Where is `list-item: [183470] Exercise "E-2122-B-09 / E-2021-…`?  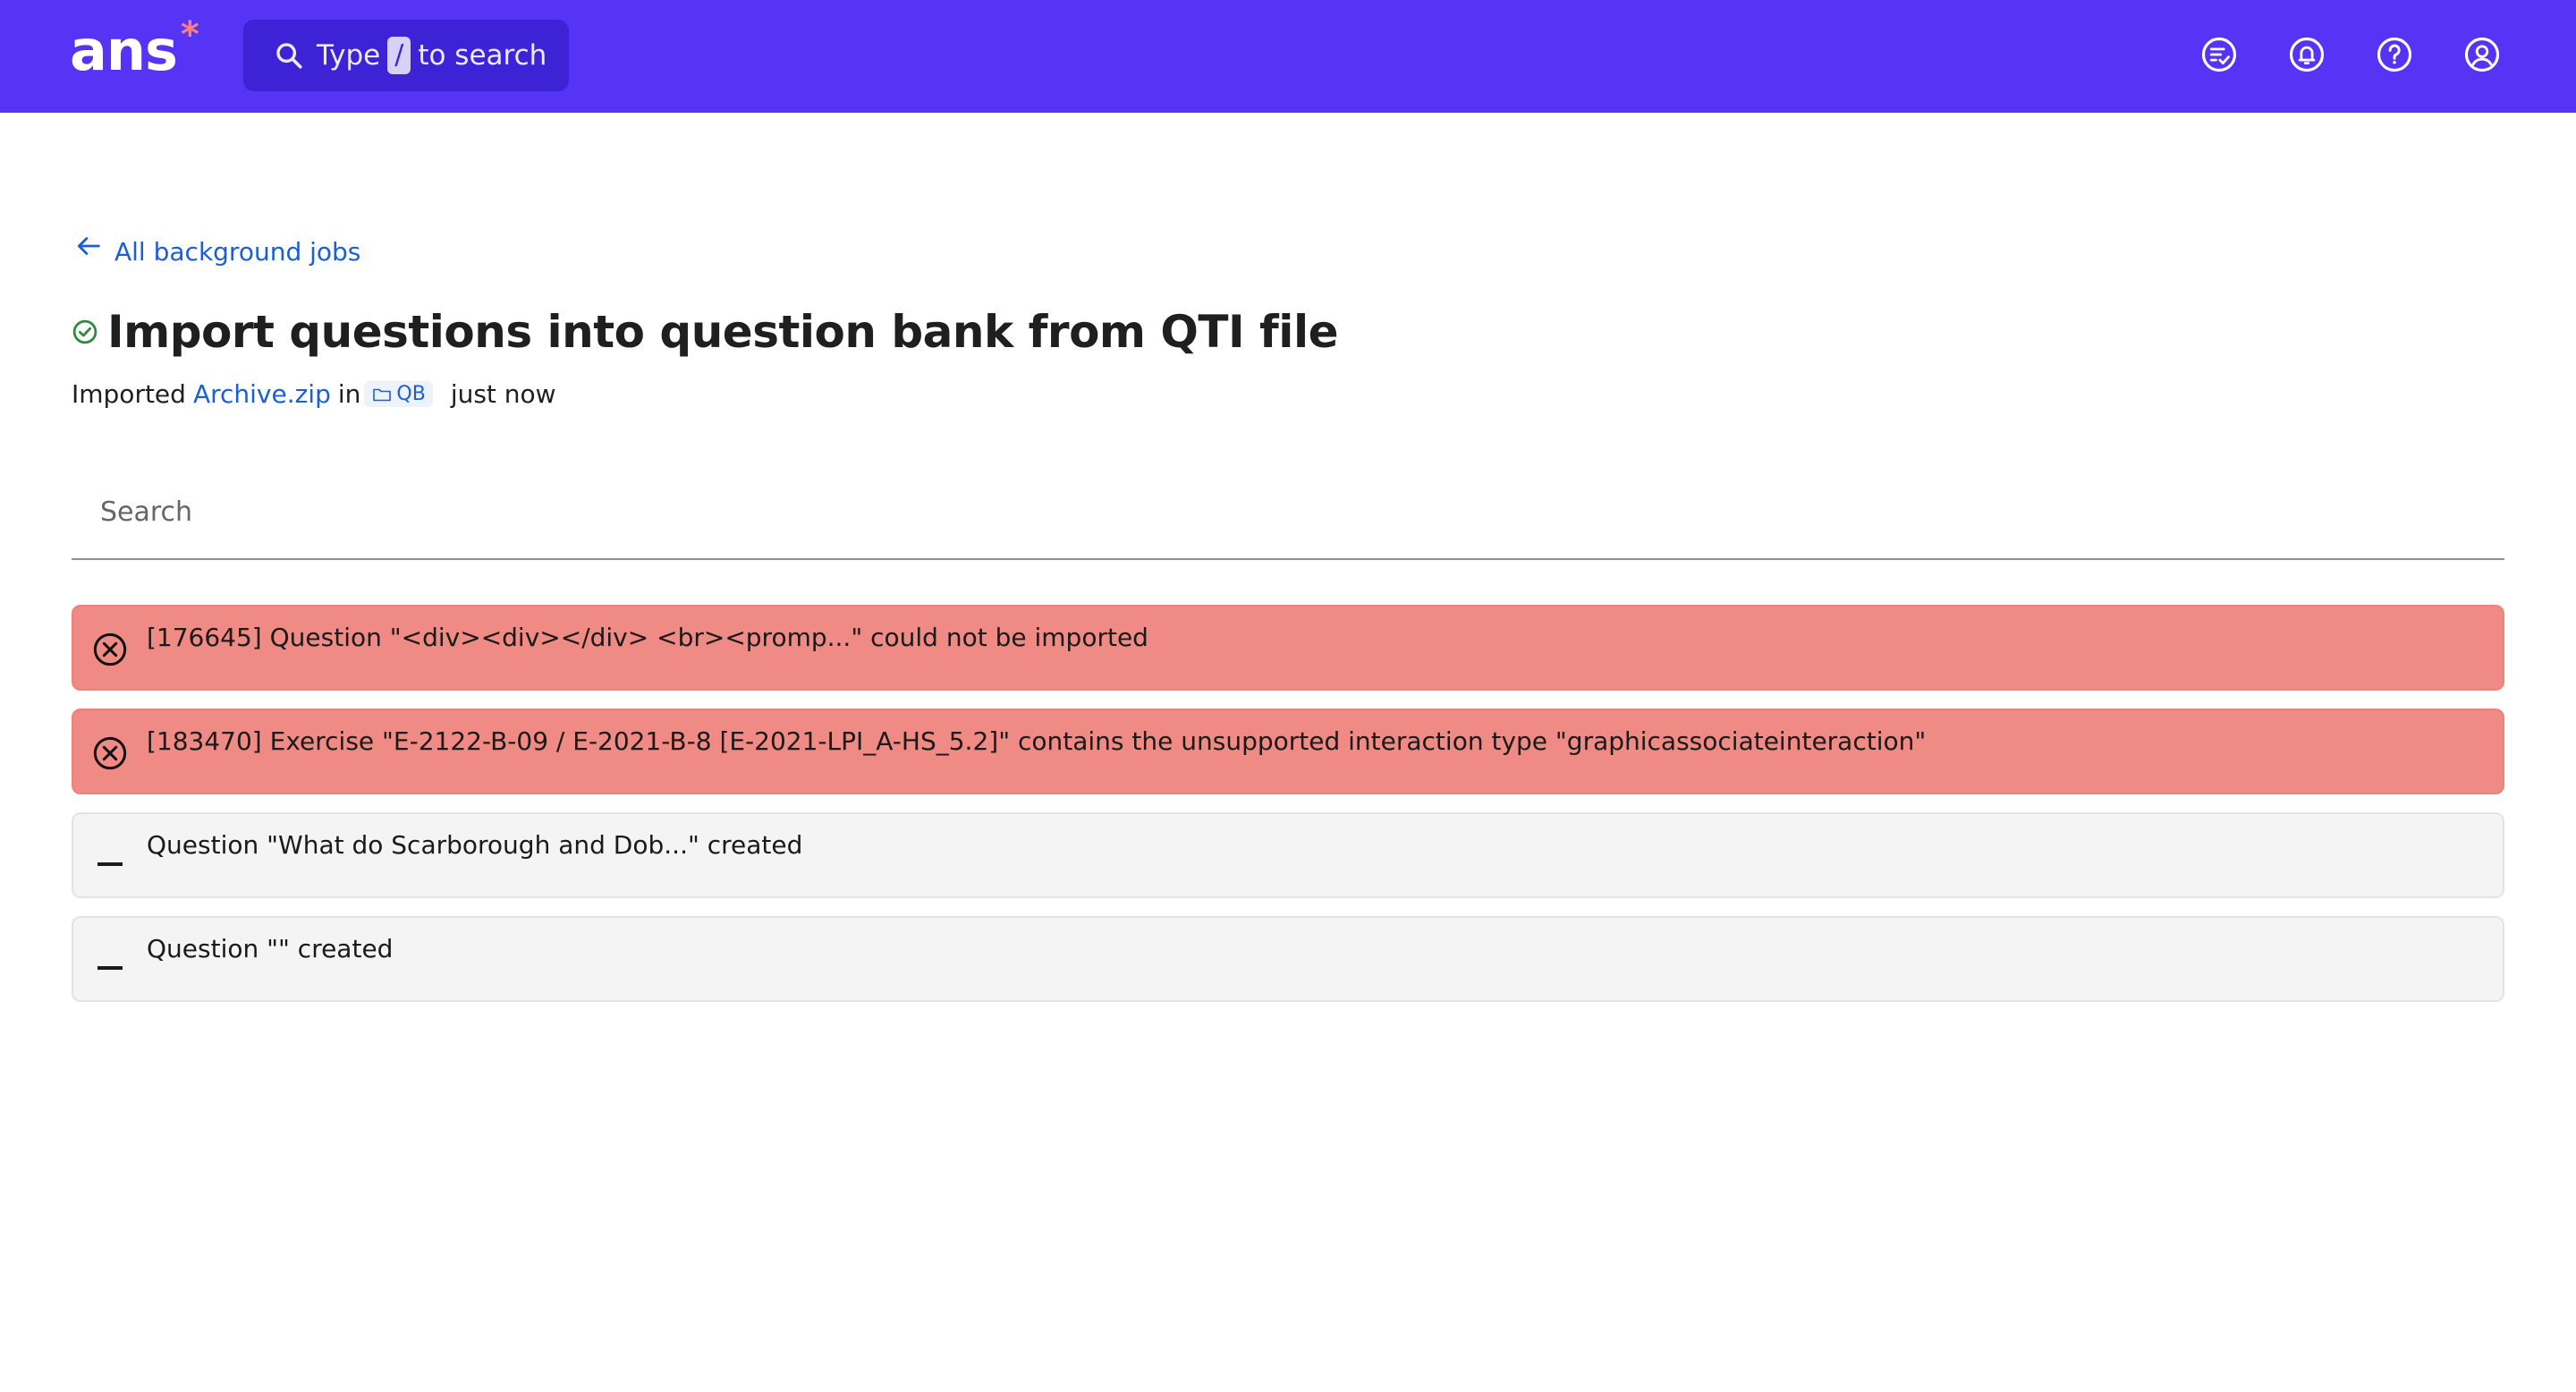
list-item: [183470] Exercise "E-2122-B-09 / E-2021-… is located at coordinates (1288, 751).